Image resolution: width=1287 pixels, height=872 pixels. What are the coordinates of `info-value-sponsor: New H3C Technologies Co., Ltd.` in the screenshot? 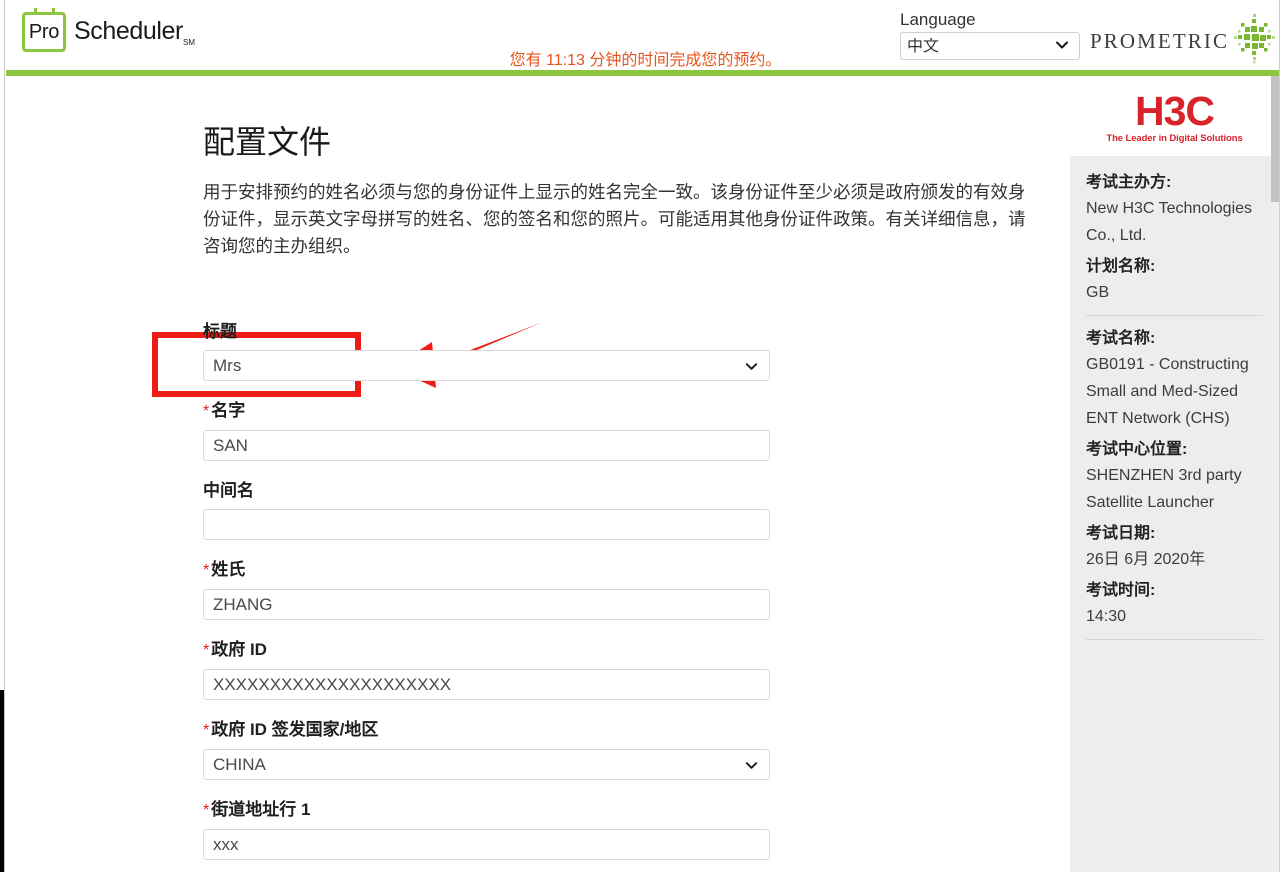 It's located at (1169, 222).